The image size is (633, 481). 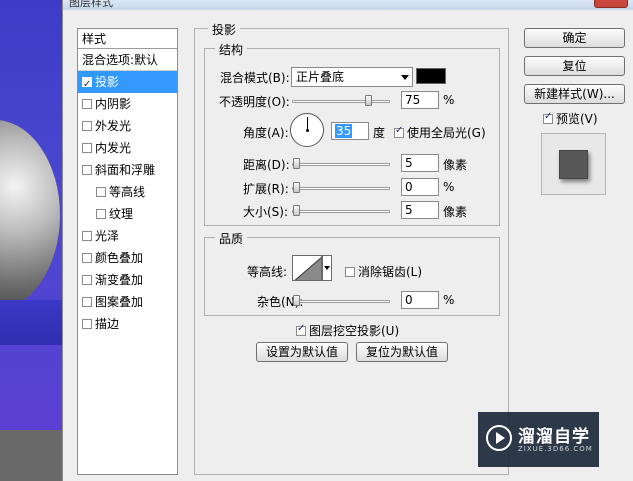 What do you see at coordinates (31, 455) in the screenshot?
I see `canvas-bottom` at bounding box center [31, 455].